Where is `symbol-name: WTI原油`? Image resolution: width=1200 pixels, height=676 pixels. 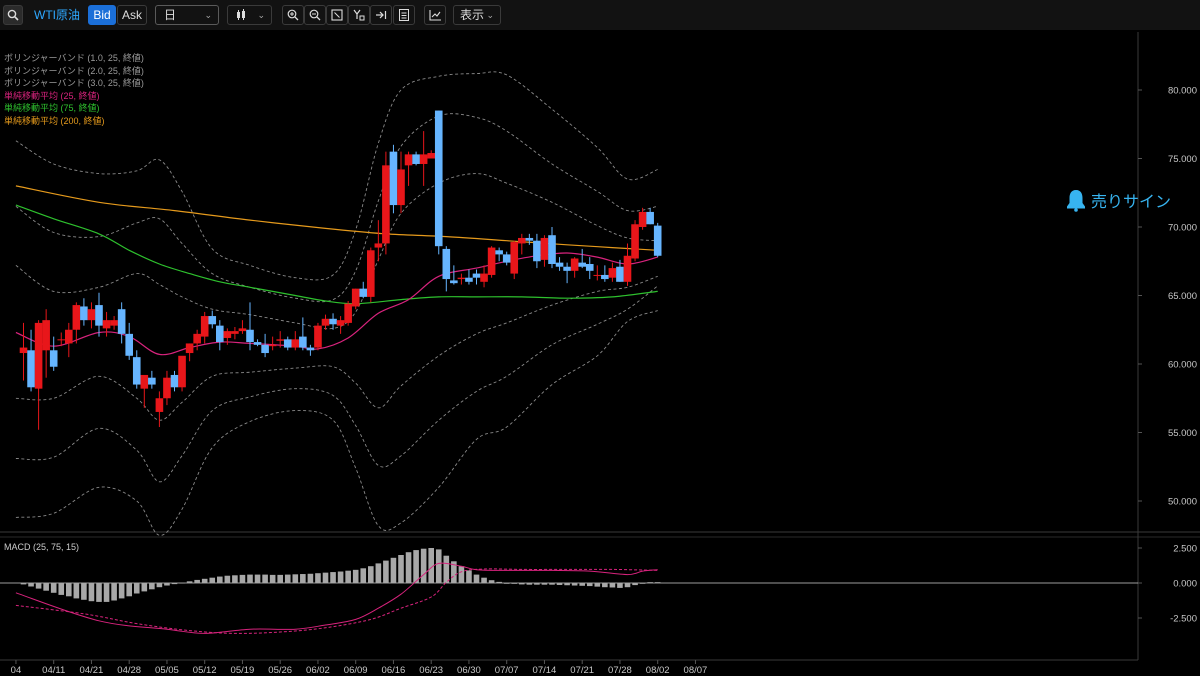
symbol-name: WTI原油 is located at coordinates (57, 15).